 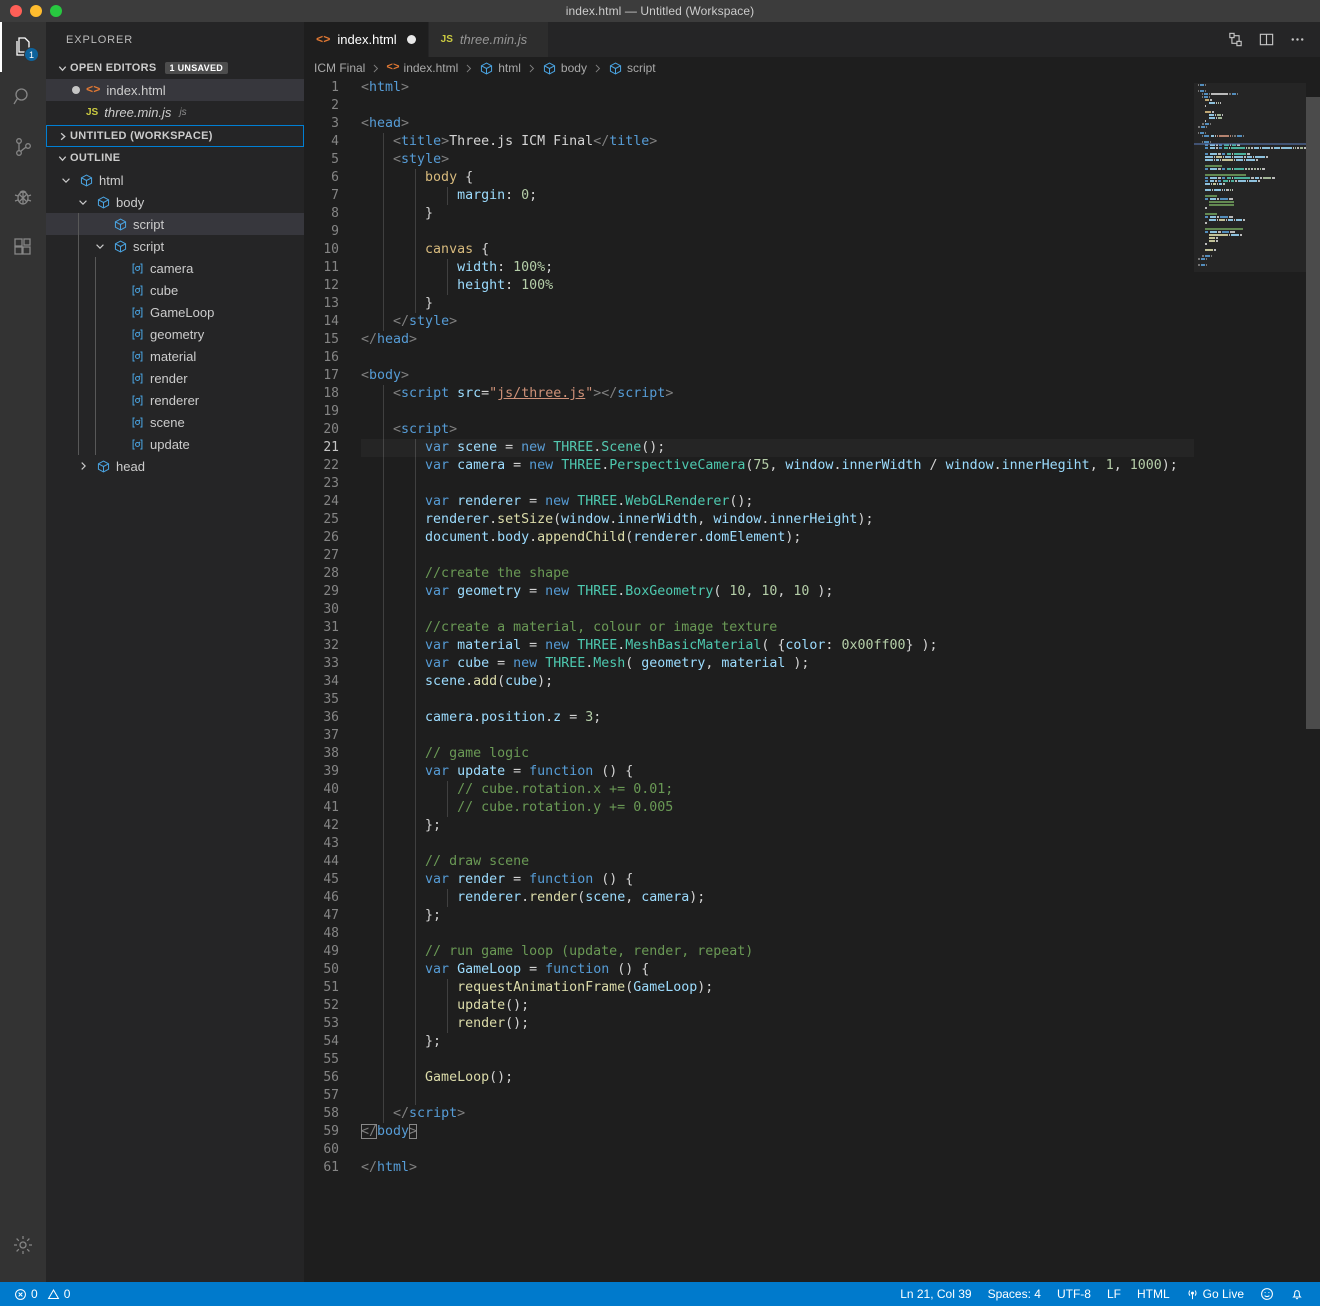 I want to click on code-line: 43, so click(x=749, y=844).